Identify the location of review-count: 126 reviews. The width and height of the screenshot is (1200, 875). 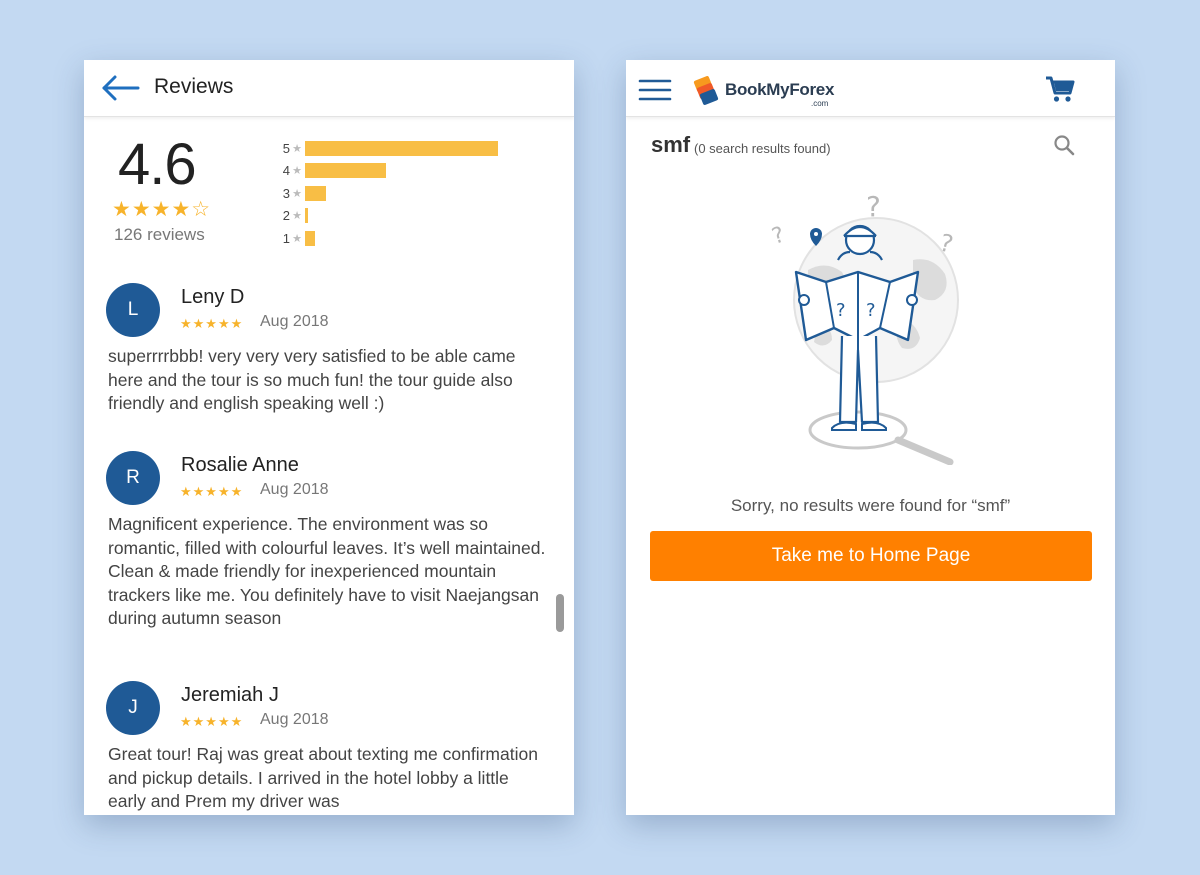
(159, 234).